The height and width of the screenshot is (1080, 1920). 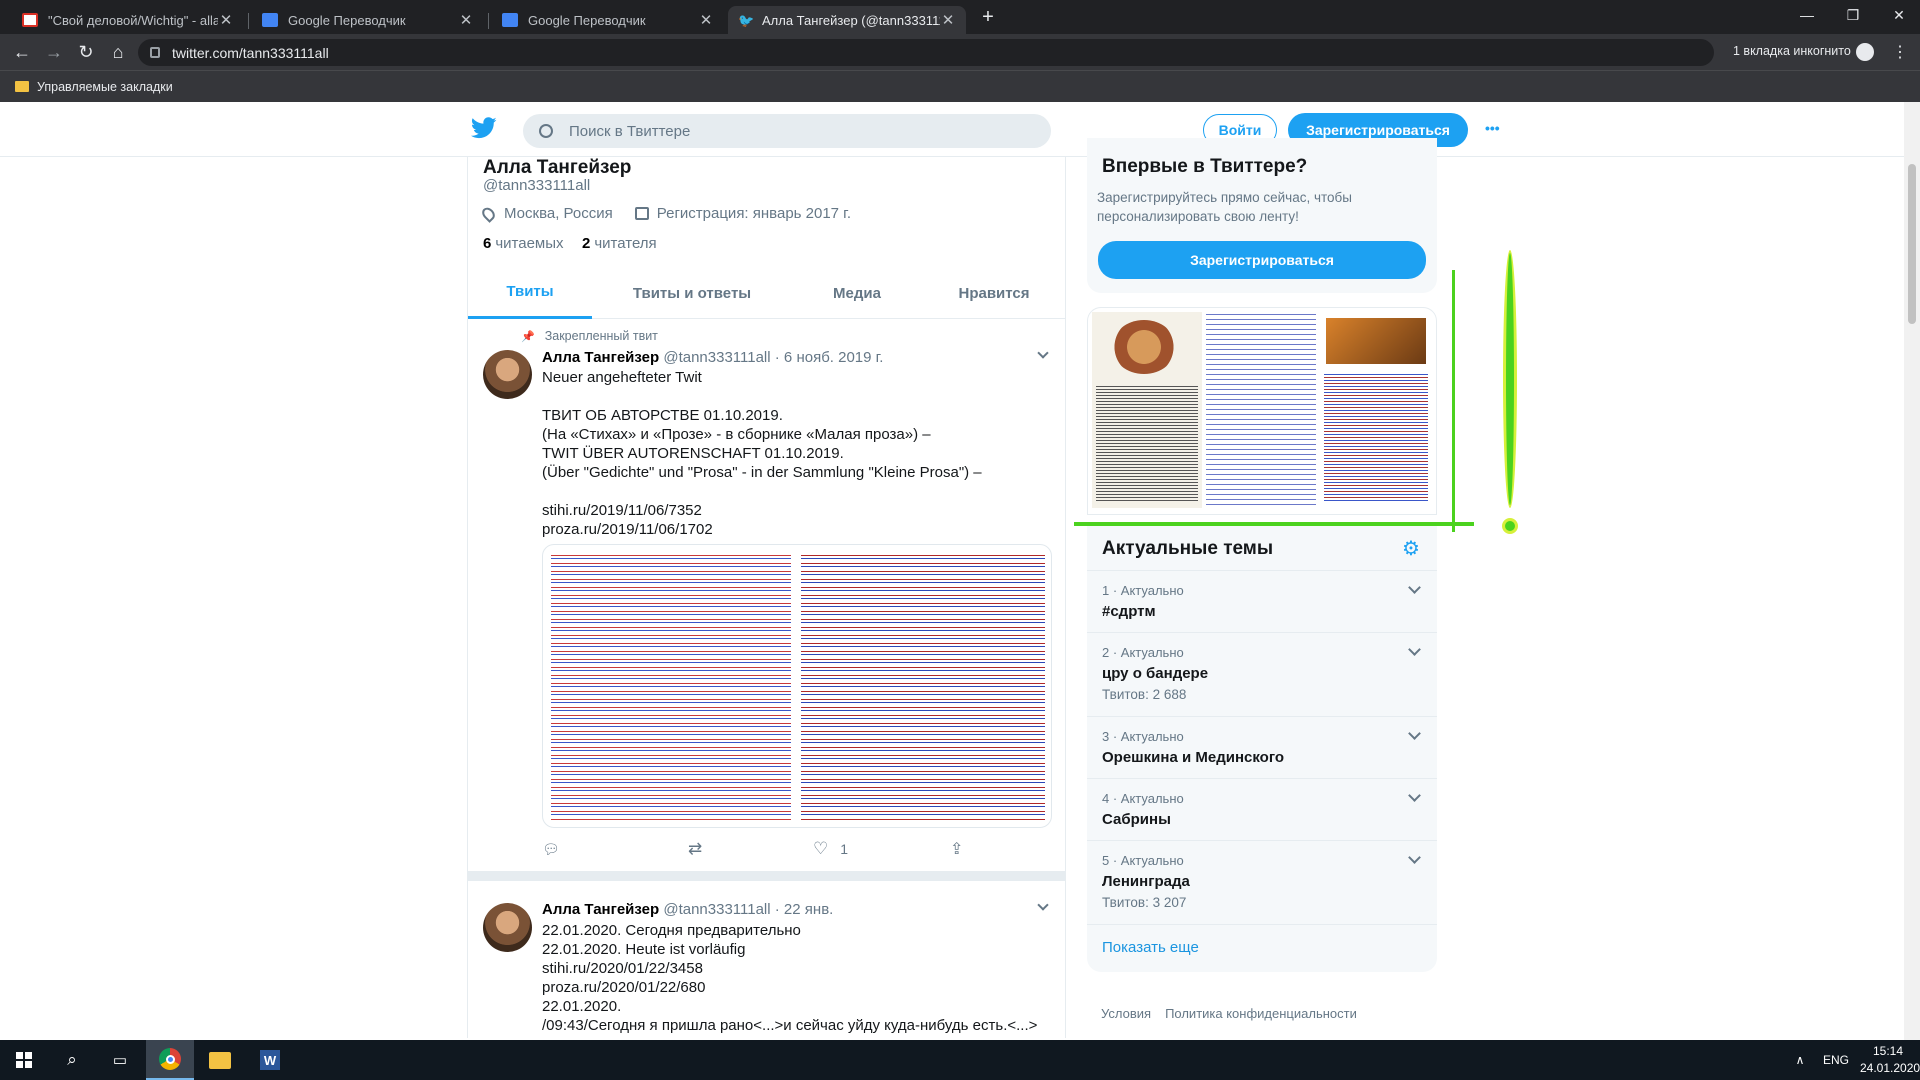 I want to click on tweet-handle-date: @tann333111all · 6 нояб. 2019 г., so click(x=773, y=357).